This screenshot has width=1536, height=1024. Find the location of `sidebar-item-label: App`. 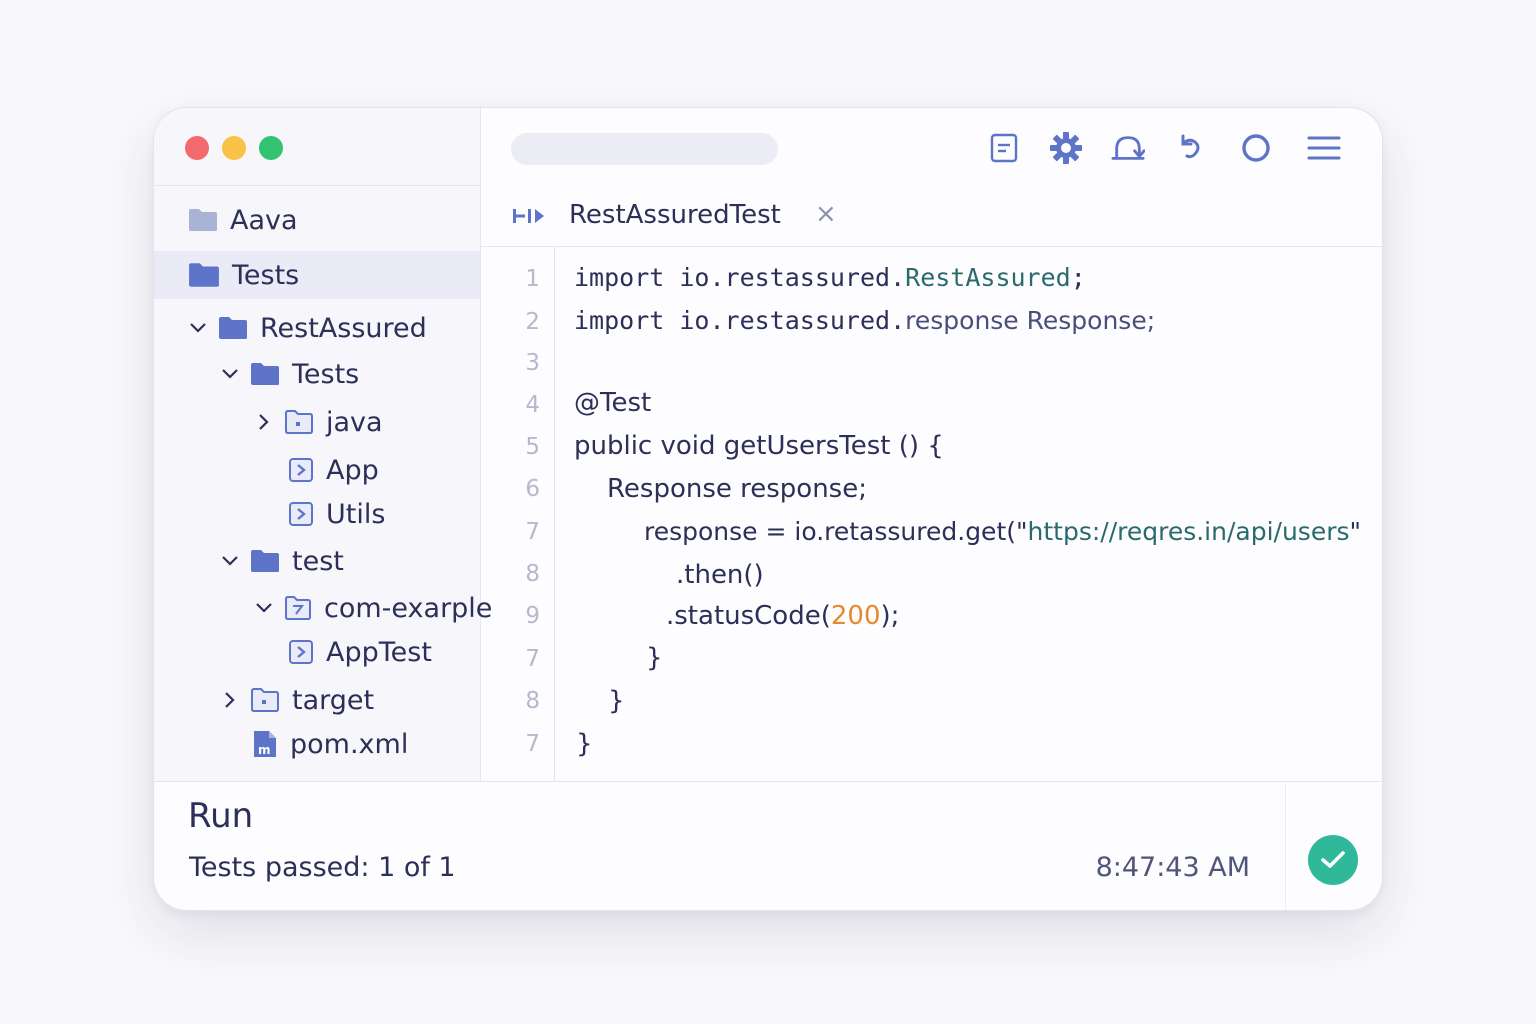

sidebar-item-label: App is located at coordinates (352, 470).